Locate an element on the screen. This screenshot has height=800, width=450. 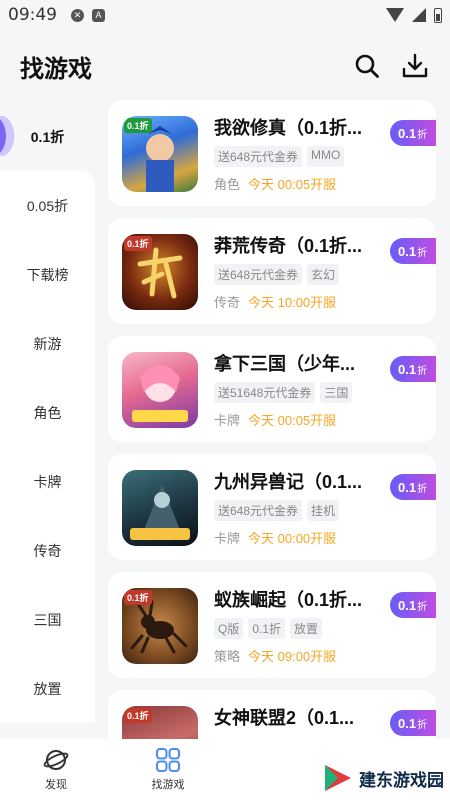
blocked-notification-icon: ✕ is located at coordinates (77, 15).